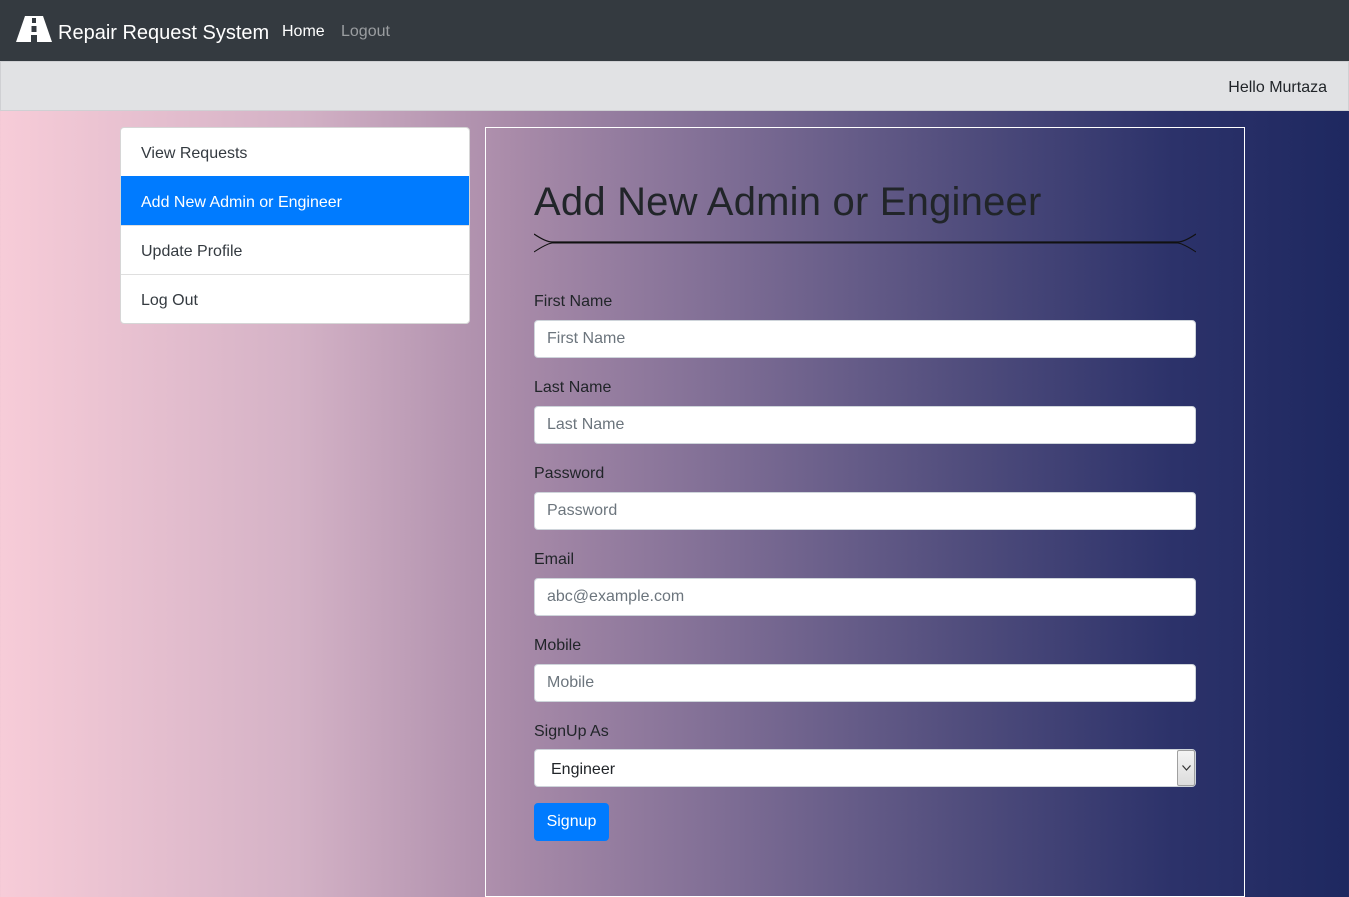  What do you see at coordinates (865, 425) in the screenshot?
I see `last-name-input` at bounding box center [865, 425].